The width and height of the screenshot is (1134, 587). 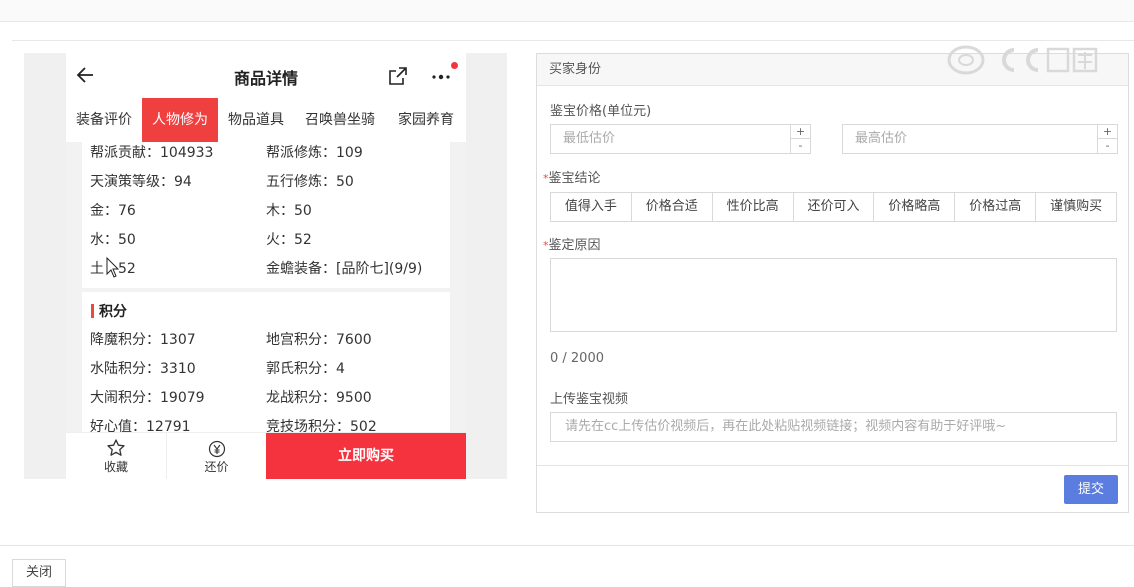 I want to click on reason-label-text: 鉴定原因, so click(x=574, y=245).